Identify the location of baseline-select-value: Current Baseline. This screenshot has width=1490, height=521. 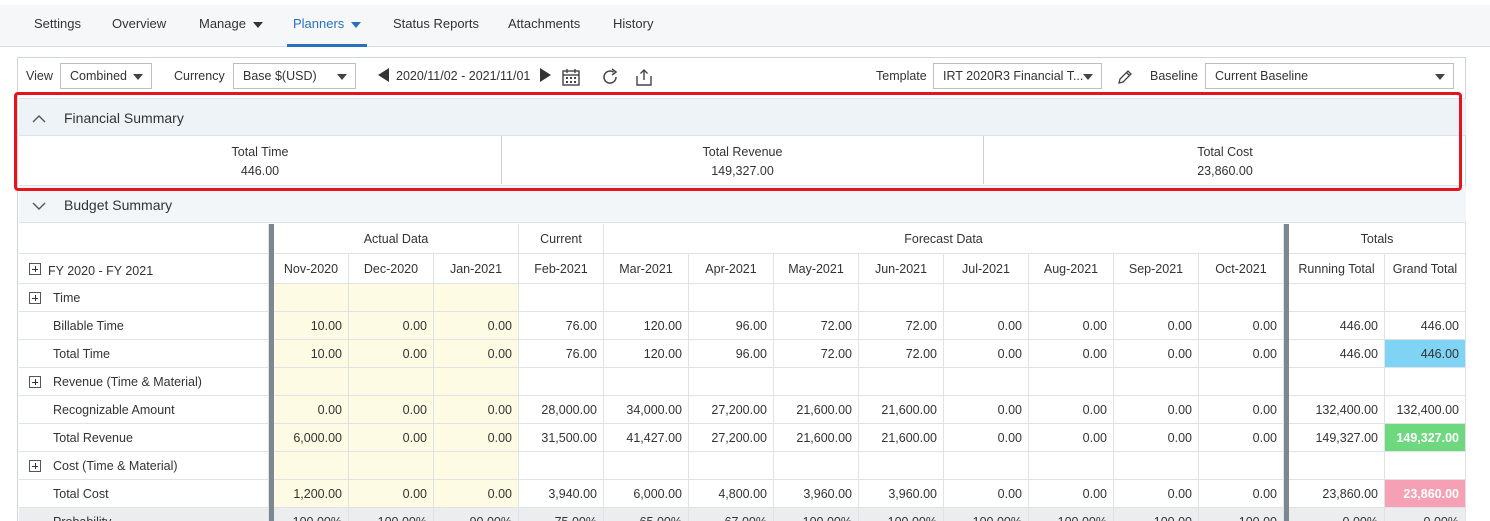
(1262, 76).